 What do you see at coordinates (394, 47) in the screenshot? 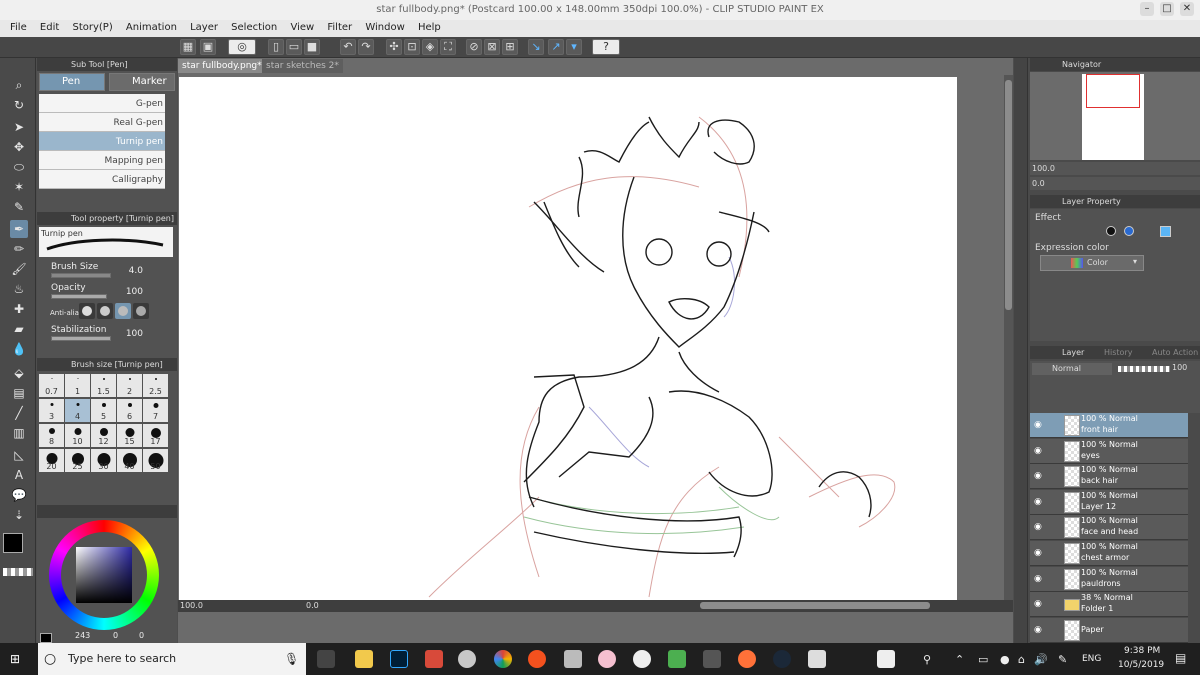
I see `clear-icon: ✣` at bounding box center [394, 47].